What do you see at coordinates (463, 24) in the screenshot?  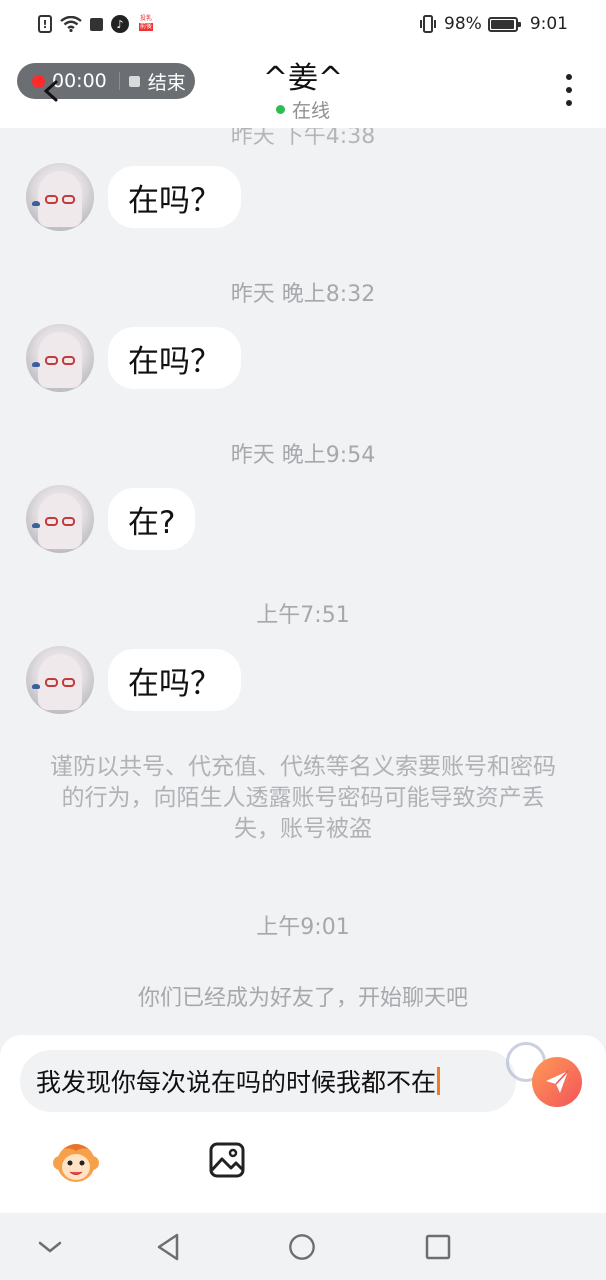 I see `battery-percent: 98%` at bounding box center [463, 24].